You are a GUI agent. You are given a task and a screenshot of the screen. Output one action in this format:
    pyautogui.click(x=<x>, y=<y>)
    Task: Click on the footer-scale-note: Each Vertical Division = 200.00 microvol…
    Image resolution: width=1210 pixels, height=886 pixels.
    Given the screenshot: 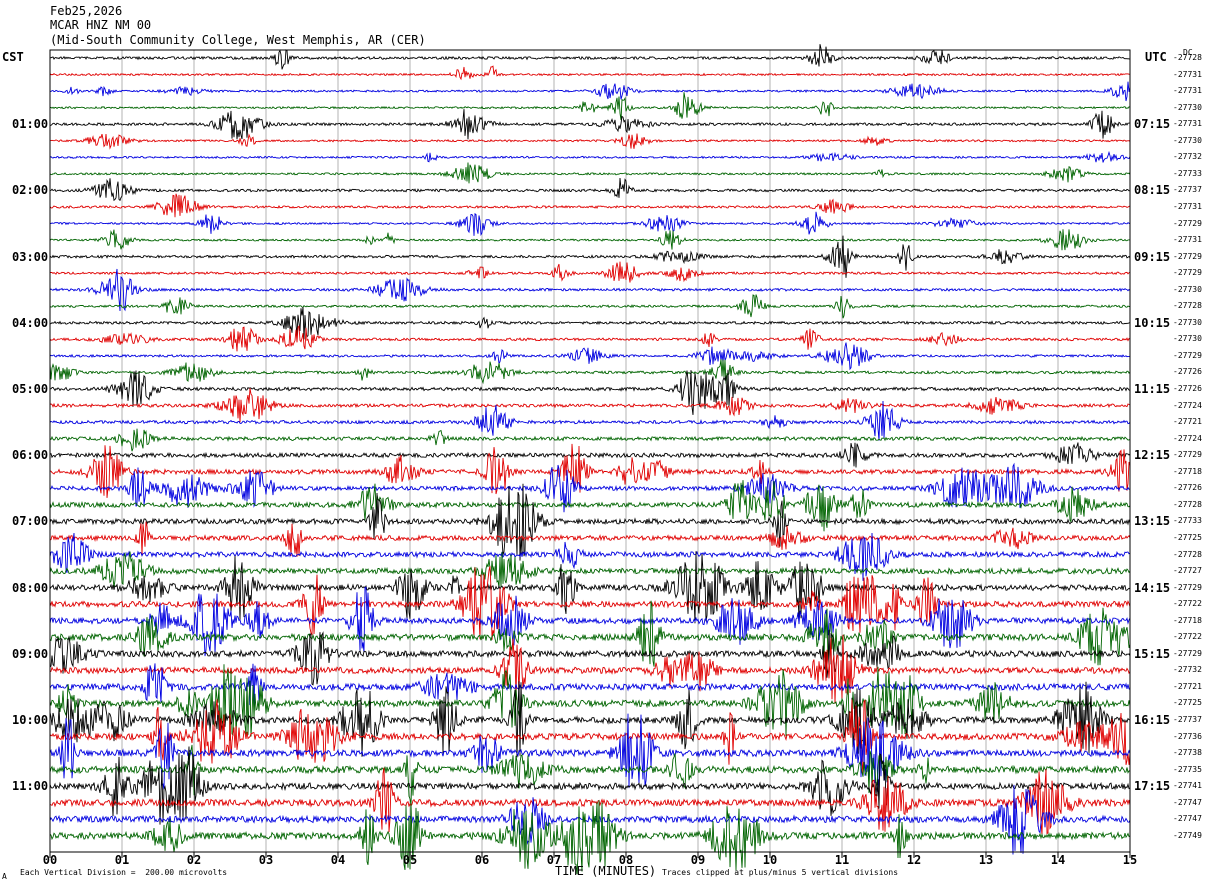 What is the action you would take?
    pyautogui.click(x=124, y=872)
    